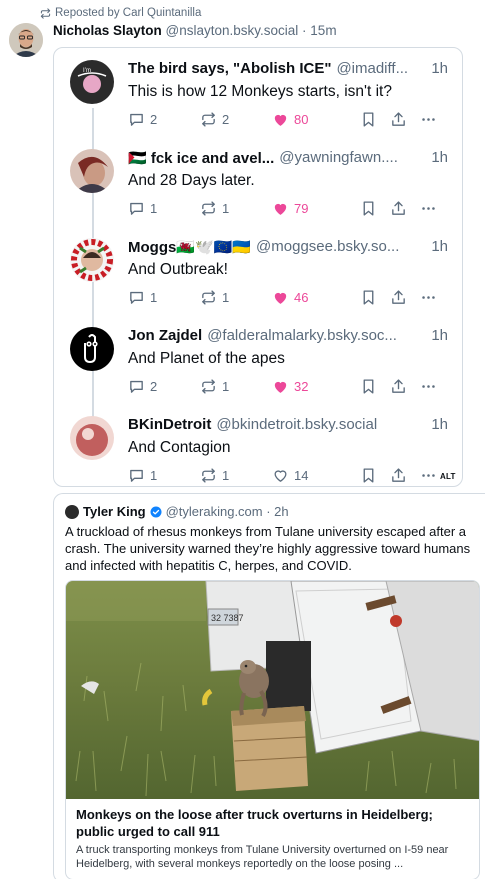 The width and height of the screenshot is (485, 879). I want to click on alt-badge: ALT, so click(448, 476).